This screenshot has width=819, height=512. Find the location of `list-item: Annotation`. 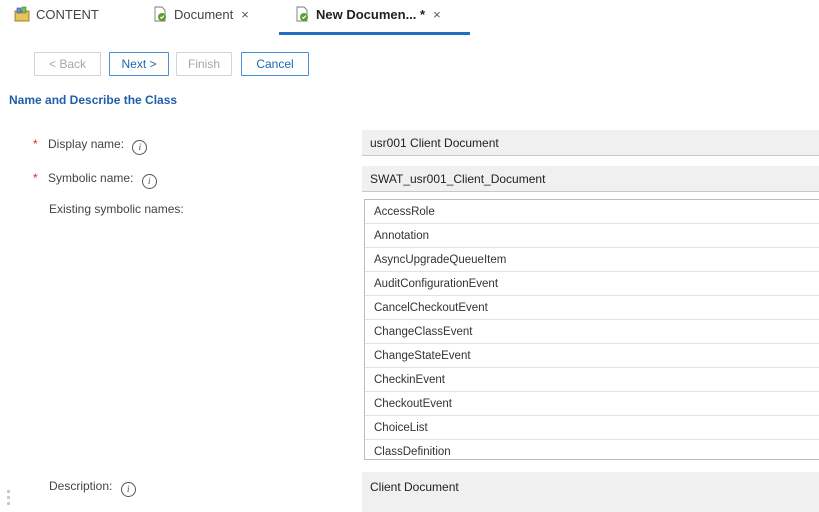

list-item: Annotation is located at coordinates (592, 236).